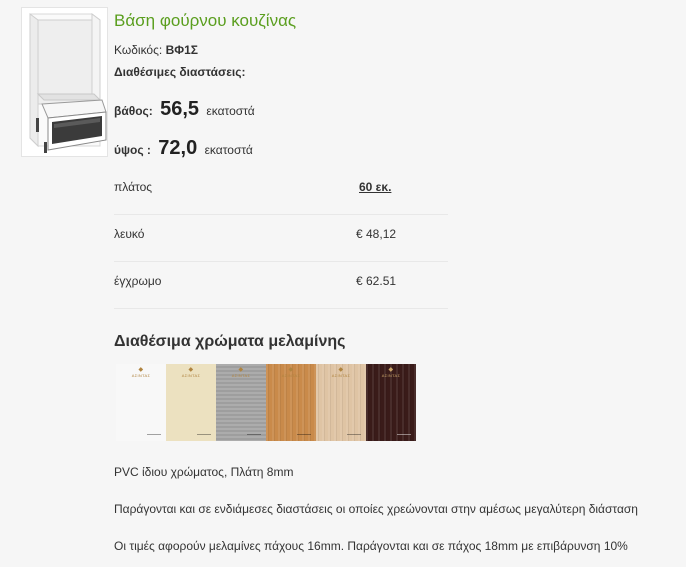  Describe the element at coordinates (129, 234) in the screenshot. I see `white-label: λευκό` at that location.